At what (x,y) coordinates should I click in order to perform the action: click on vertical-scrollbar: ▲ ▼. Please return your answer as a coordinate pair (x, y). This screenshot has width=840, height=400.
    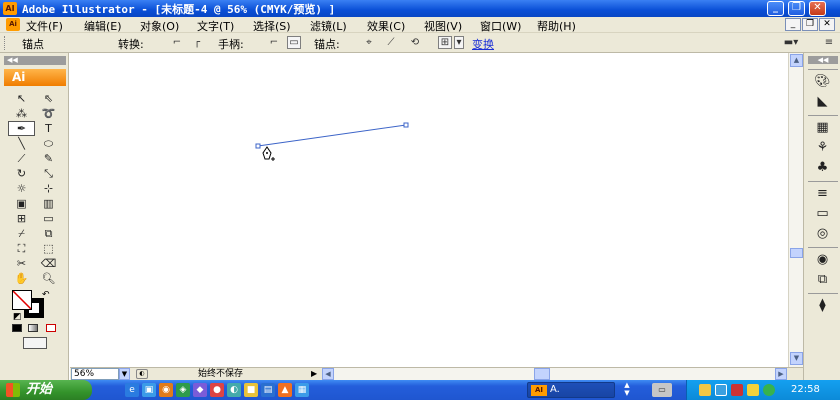
    Looking at the image, I should click on (795, 210).